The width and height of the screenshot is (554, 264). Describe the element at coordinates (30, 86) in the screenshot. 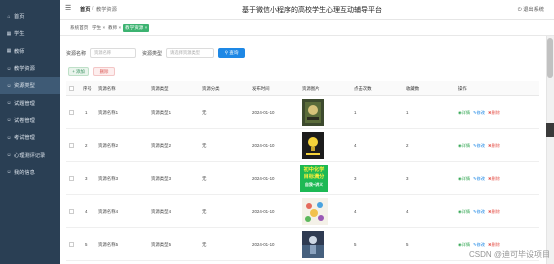

I see `sidebar-item-resource-types: ☺ 资源类型` at that location.